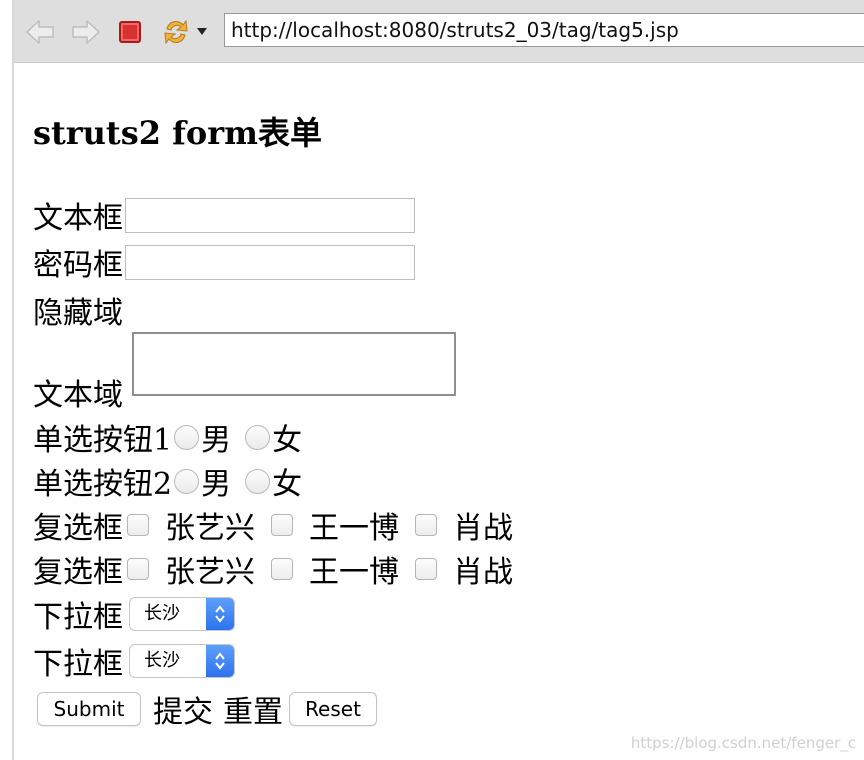  What do you see at coordinates (182, 661) in the screenshot?
I see `select-2: 长沙` at bounding box center [182, 661].